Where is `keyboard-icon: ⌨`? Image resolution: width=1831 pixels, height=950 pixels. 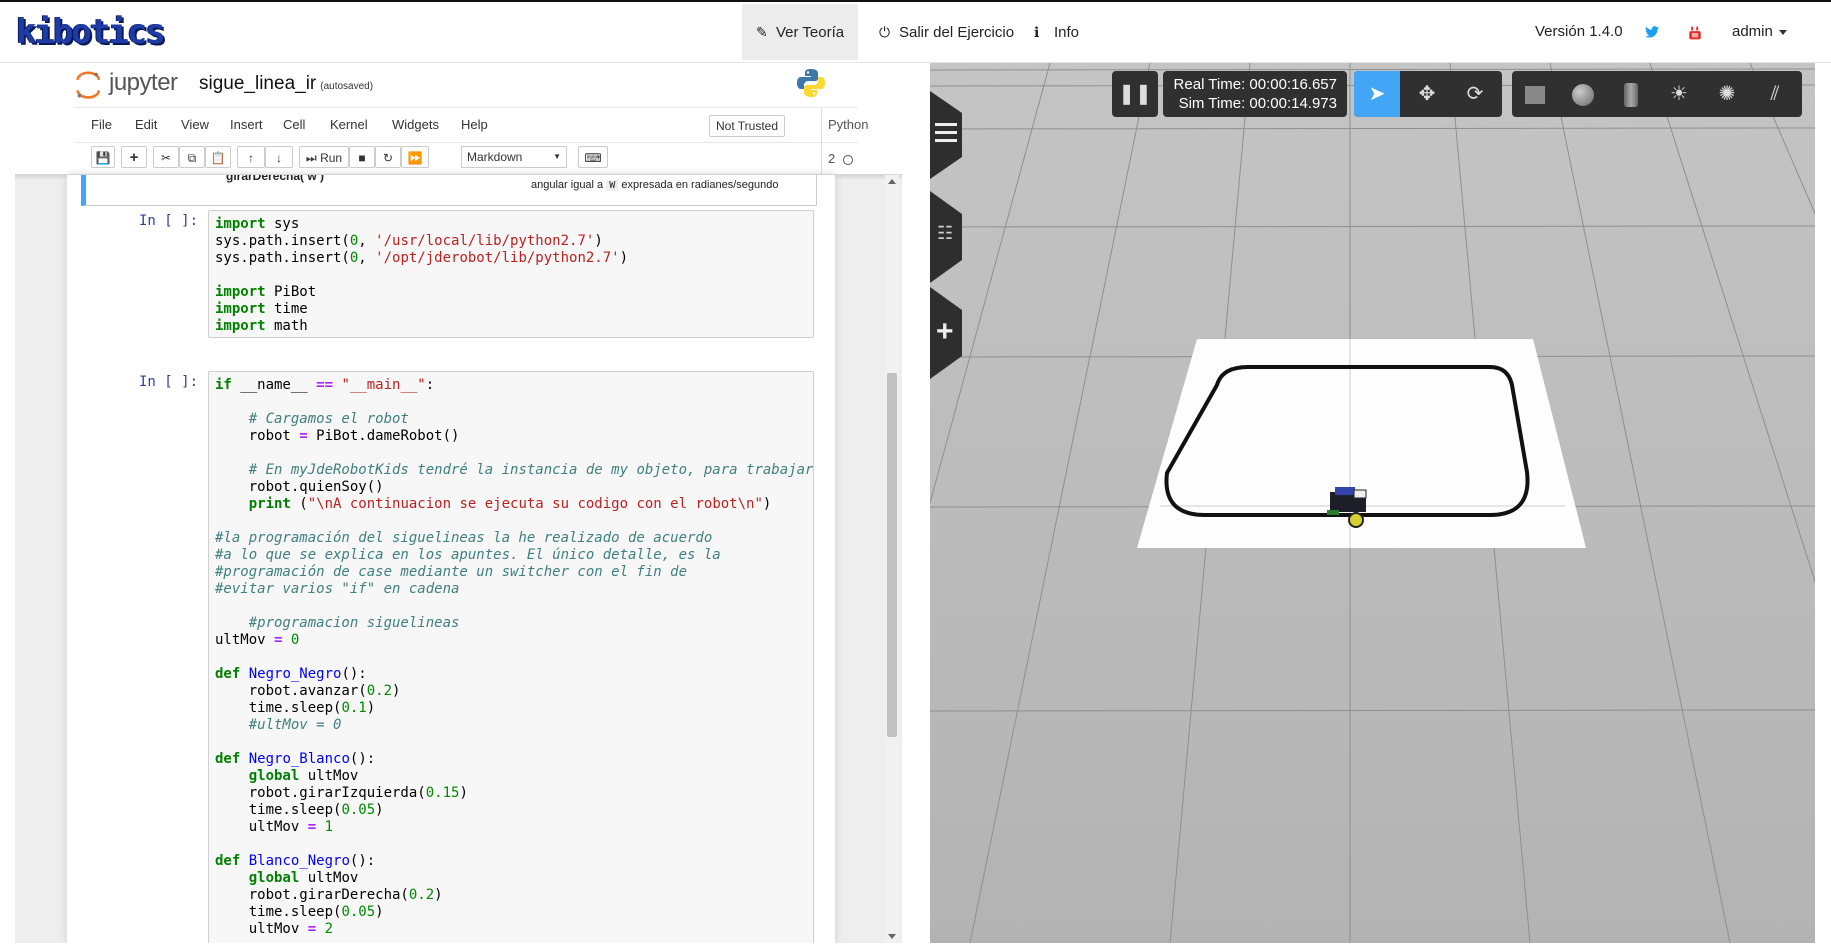 keyboard-icon: ⌨ is located at coordinates (593, 158).